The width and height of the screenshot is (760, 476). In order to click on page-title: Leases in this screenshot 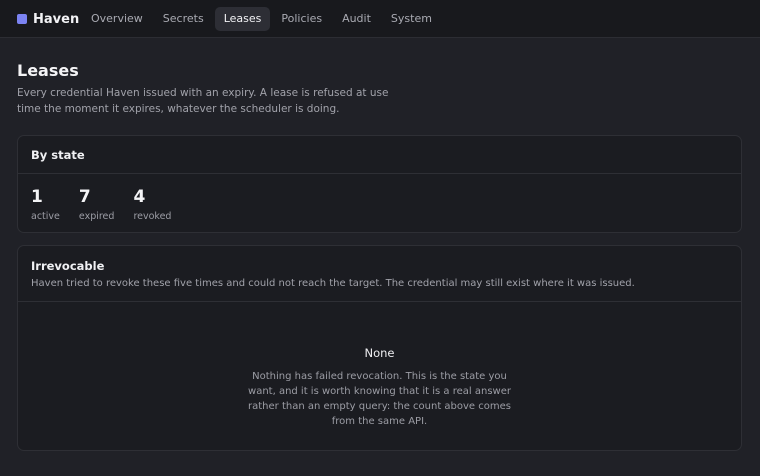, I will do `click(48, 70)`.